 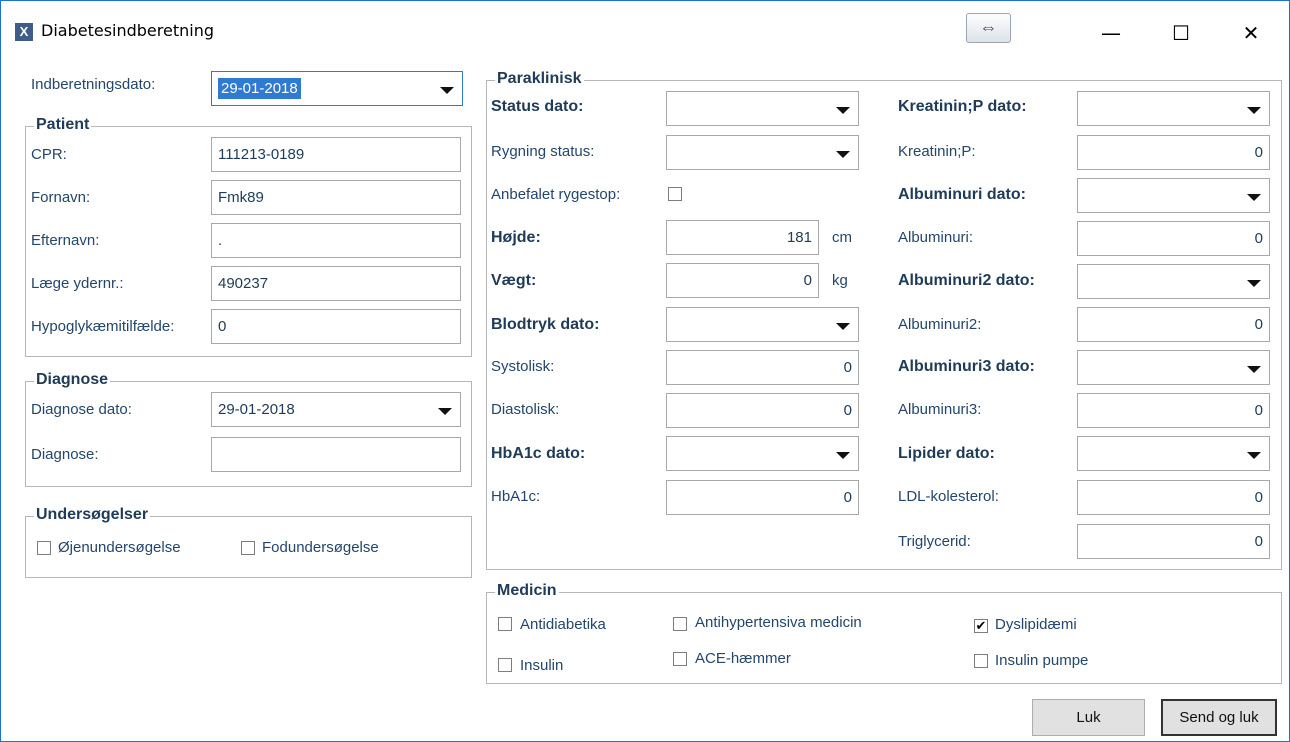 I want to click on undersoegelser-group-title: Undersøgelser, so click(x=92, y=515).